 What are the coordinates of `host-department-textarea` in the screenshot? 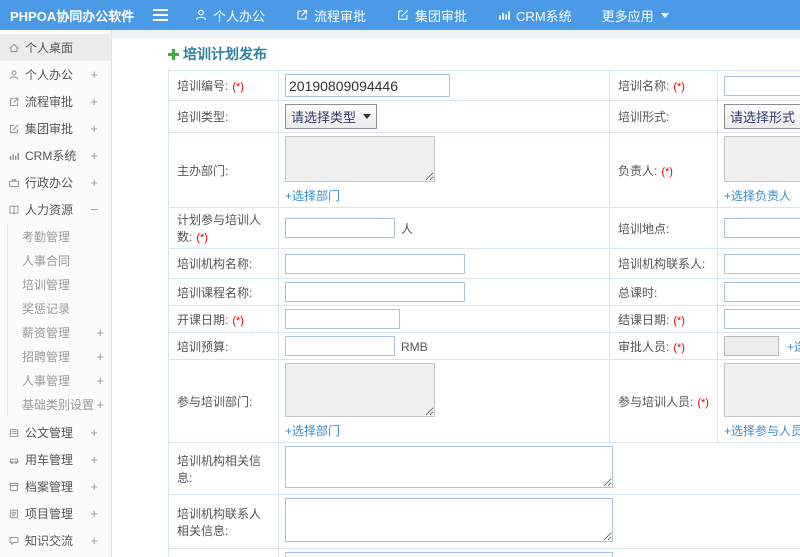 It's located at (360, 159).